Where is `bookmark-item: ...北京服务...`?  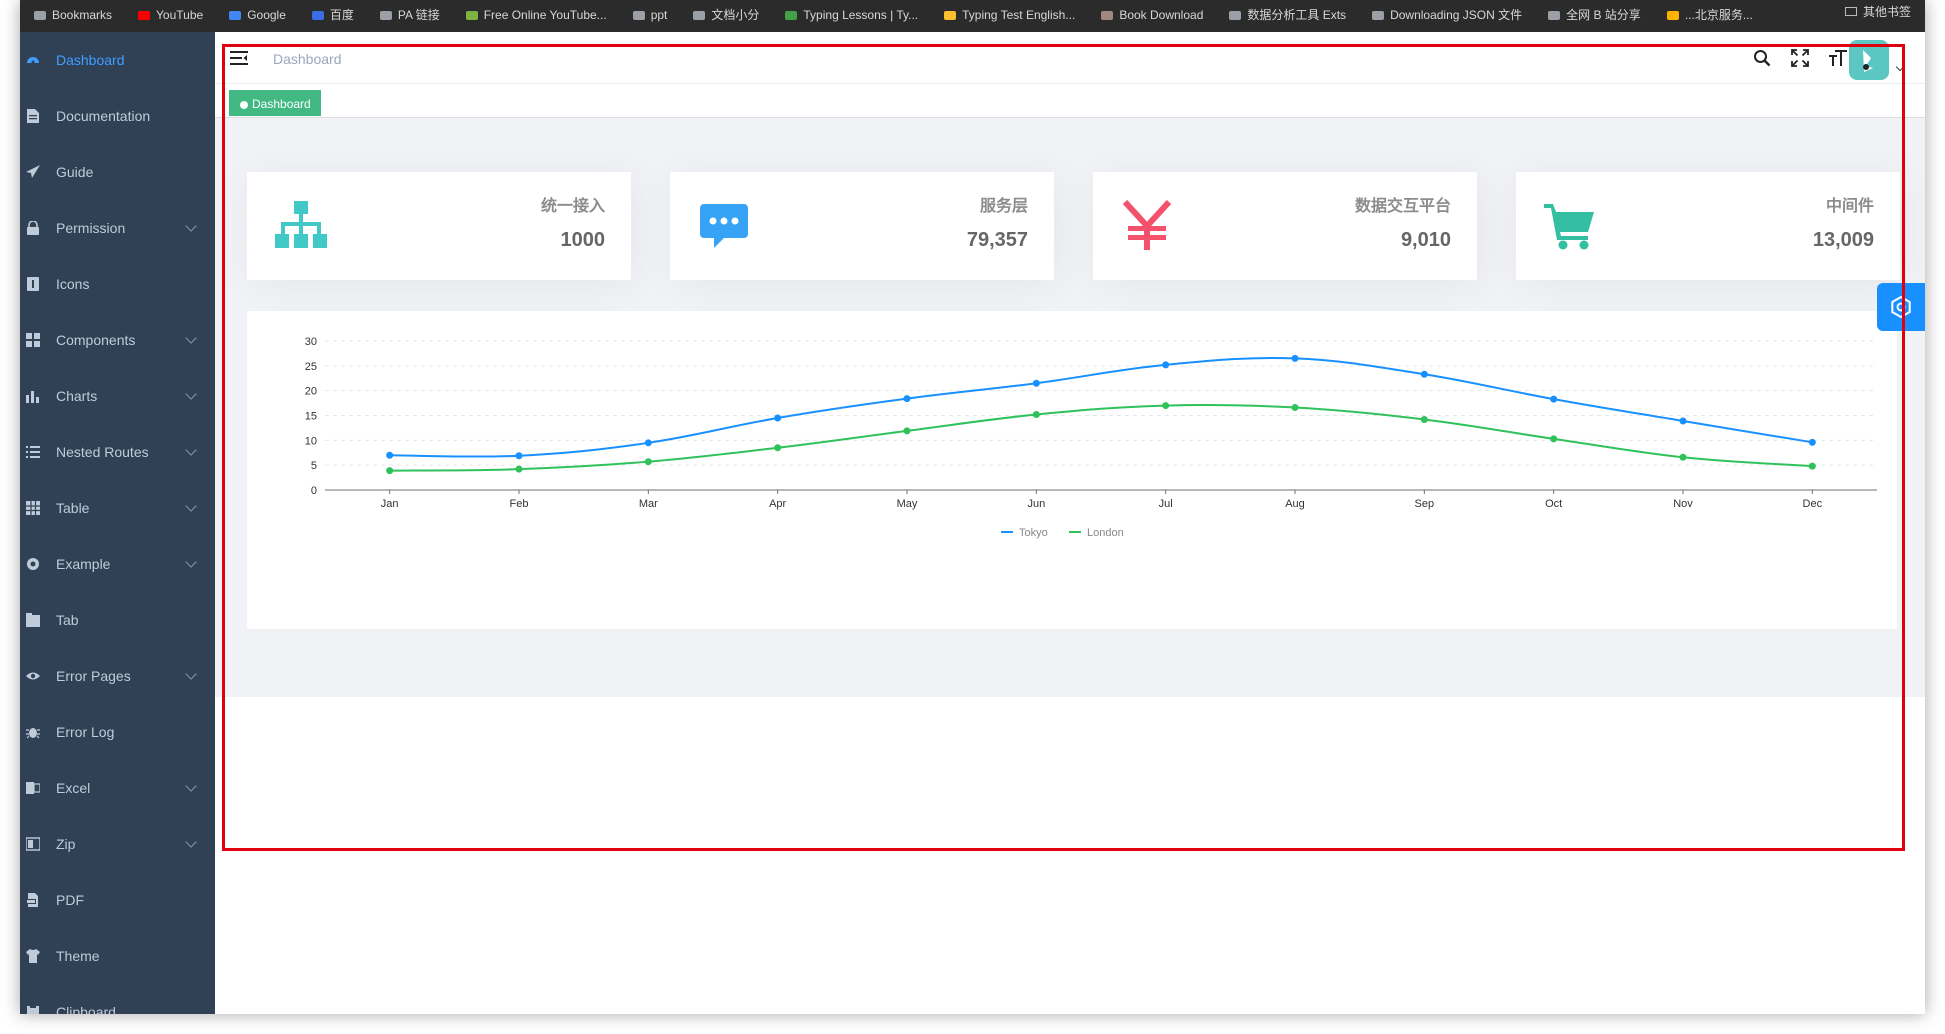 bookmark-item: ...北京服务... is located at coordinates (1709, 15).